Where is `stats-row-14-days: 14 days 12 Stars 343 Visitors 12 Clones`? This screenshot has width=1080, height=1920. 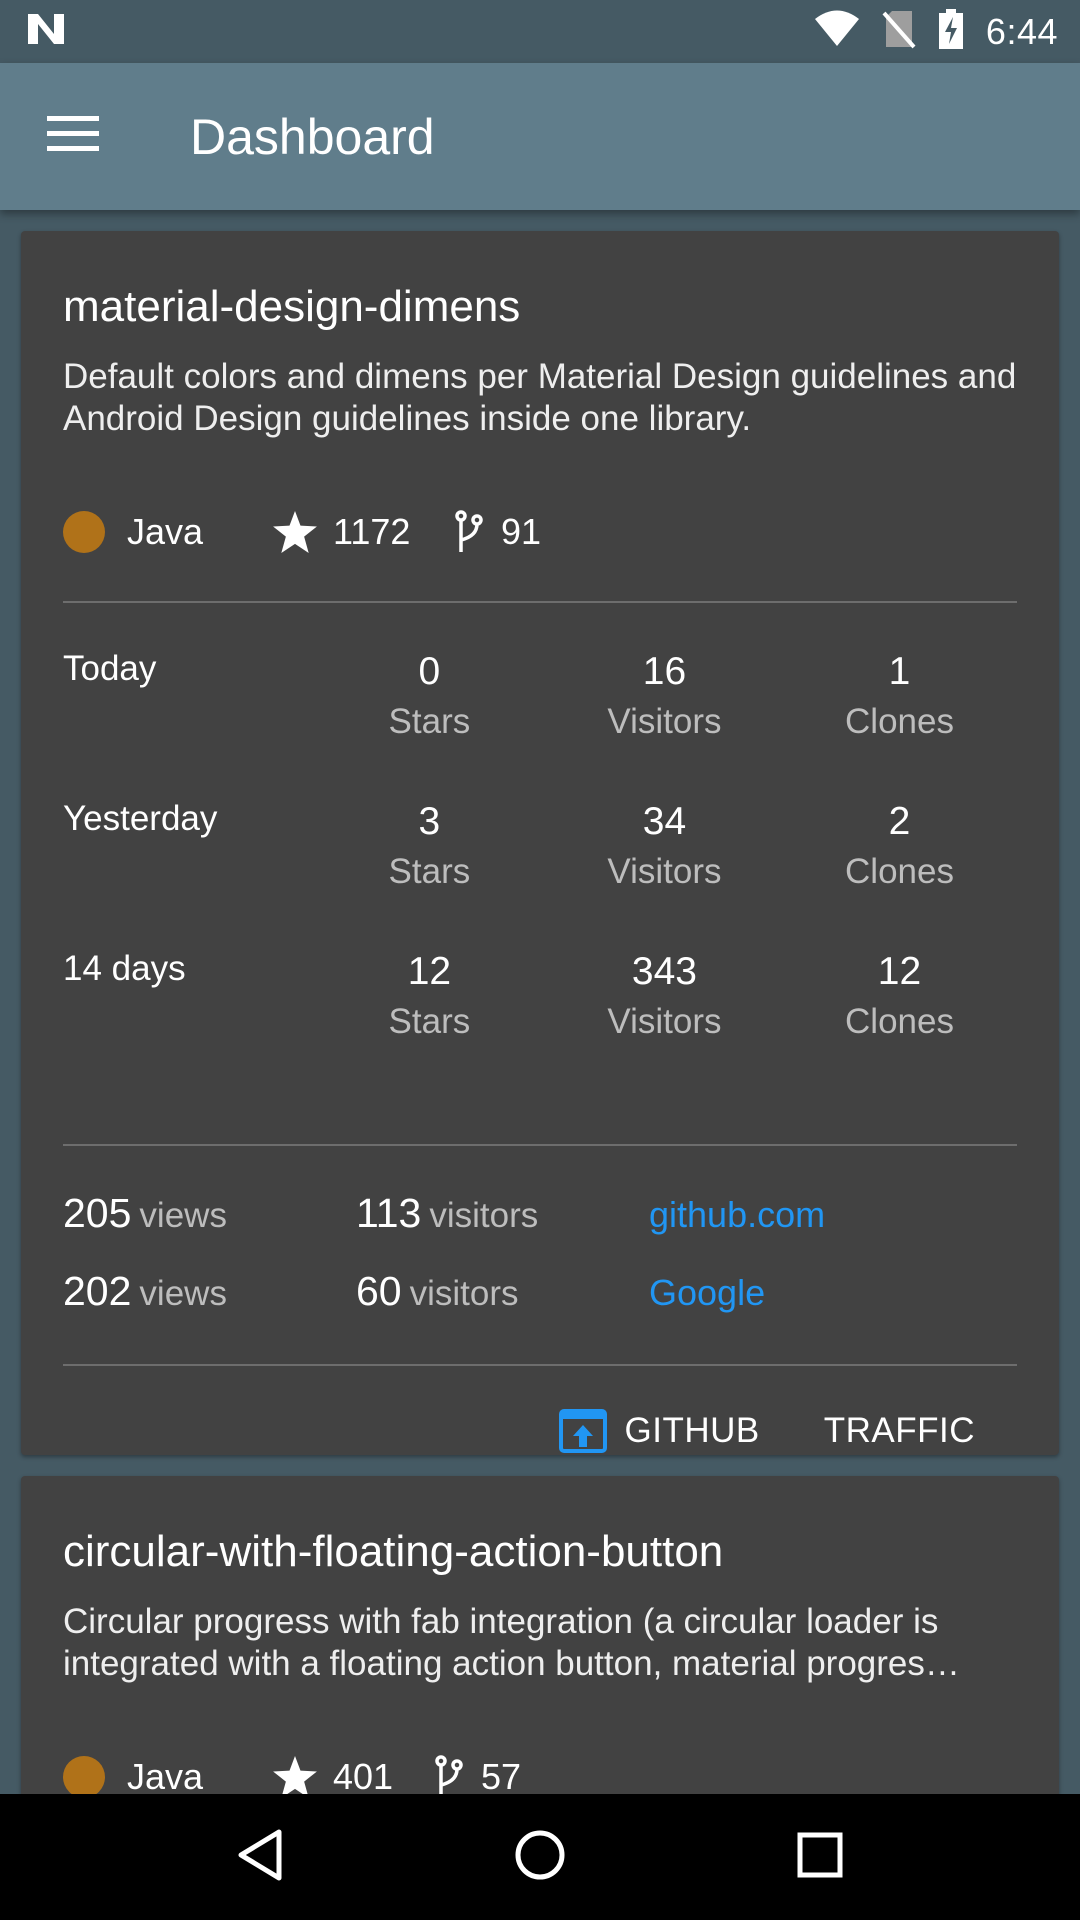
stats-row-14-days: 14 days 12 Stars 343 Visitors 12 Clones is located at coordinates (540, 1024).